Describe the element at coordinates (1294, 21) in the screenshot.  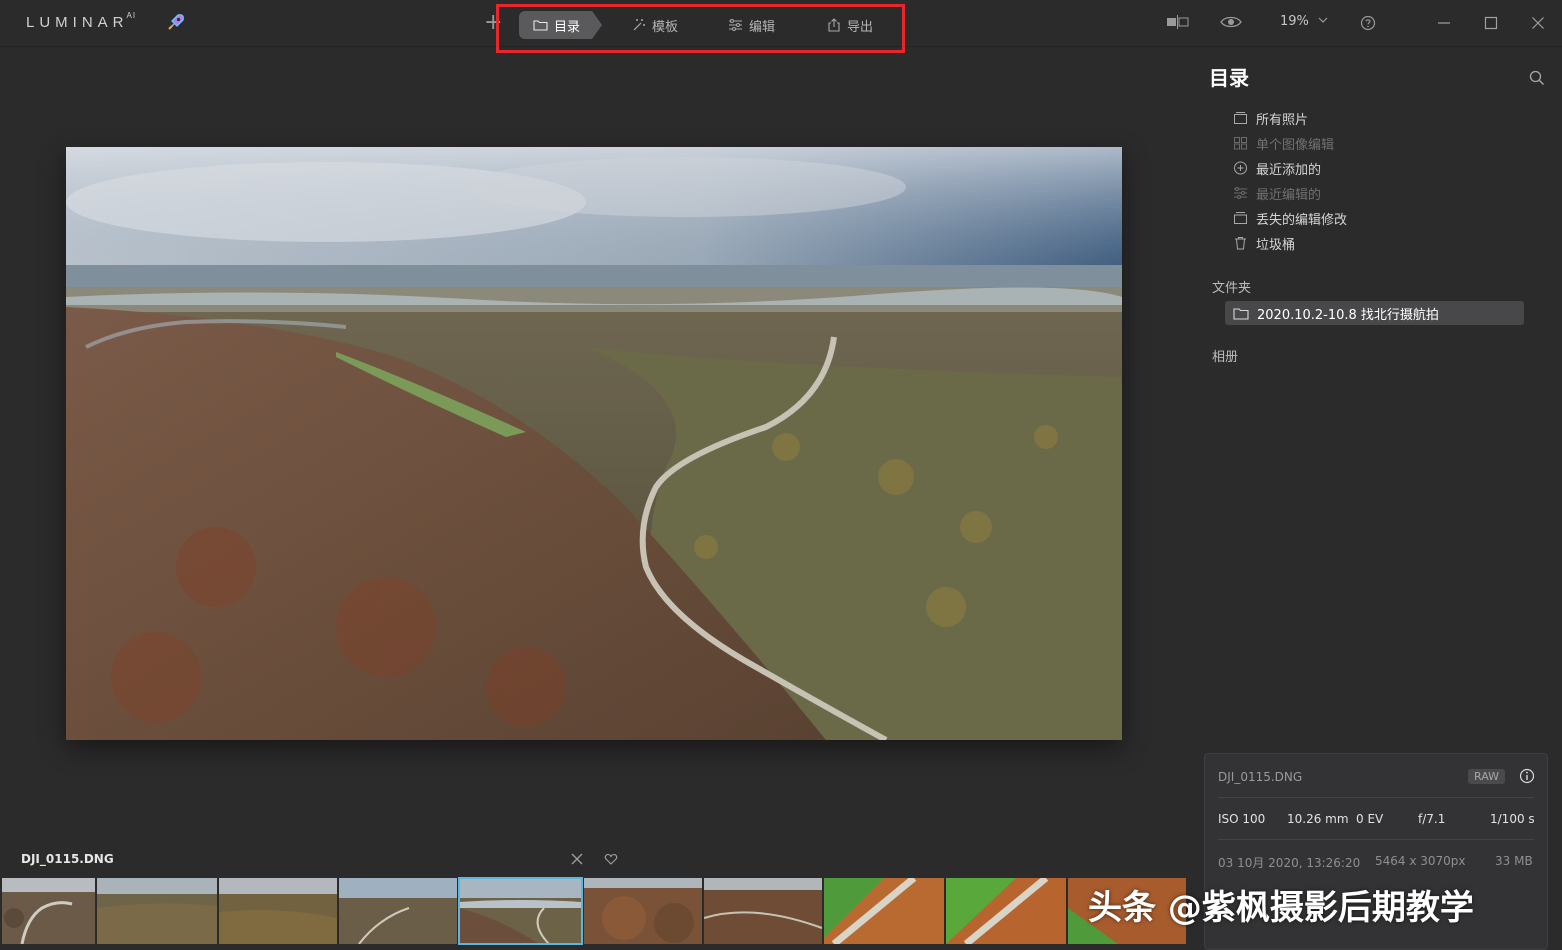
I see `zoom-level: 19%` at that location.